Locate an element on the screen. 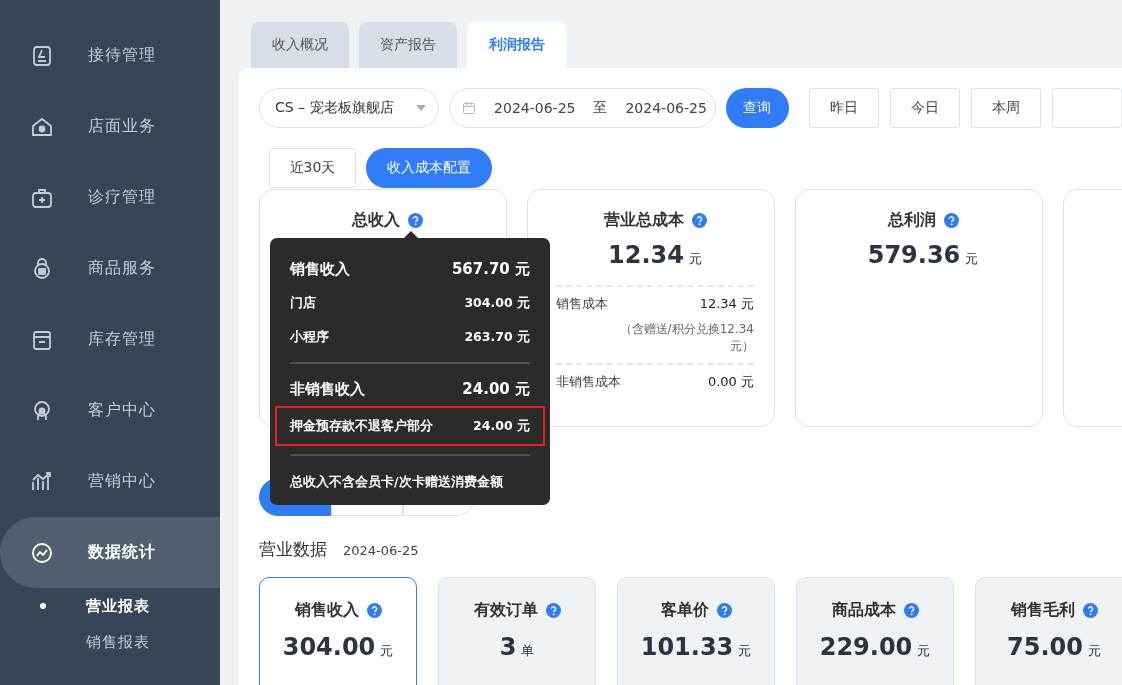  metric-card: 销售收入 304.00 元 is located at coordinates (338, 631).